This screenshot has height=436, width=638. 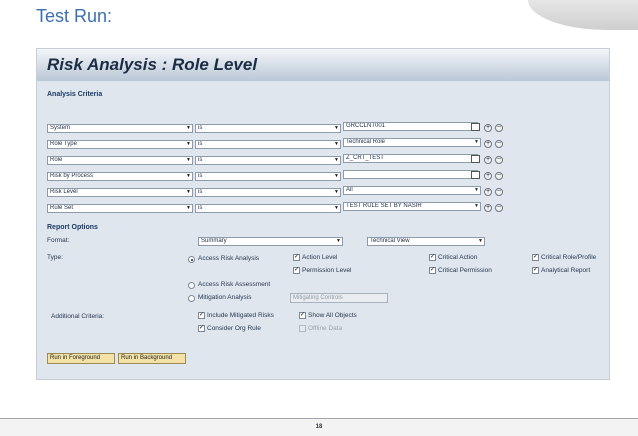 I want to click on panel-title: Risk Analysis : Role Level, so click(x=152, y=64).